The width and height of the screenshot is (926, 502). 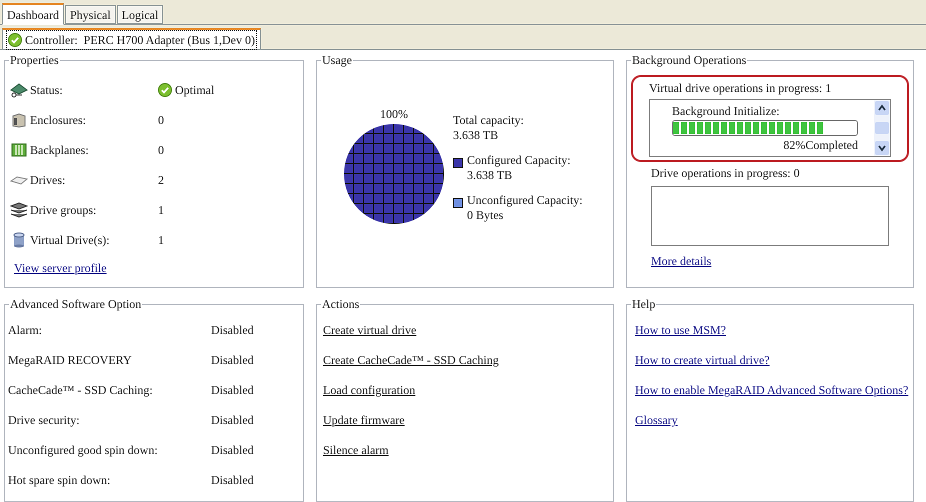 What do you see at coordinates (643, 304) in the screenshot?
I see `panel-title: Help` at bounding box center [643, 304].